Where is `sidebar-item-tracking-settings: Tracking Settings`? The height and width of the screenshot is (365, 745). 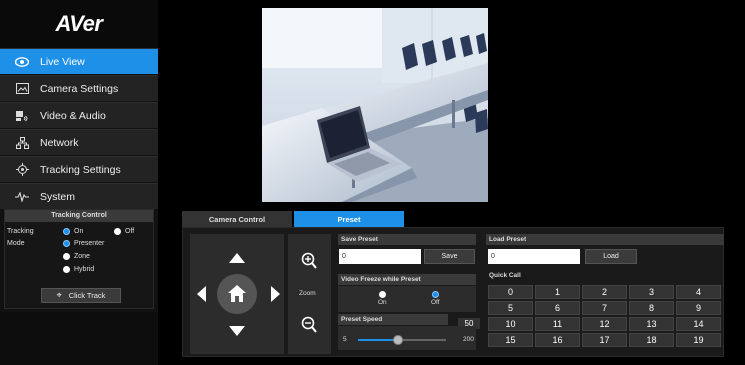 sidebar-item-tracking-settings: Tracking Settings is located at coordinates (79, 169).